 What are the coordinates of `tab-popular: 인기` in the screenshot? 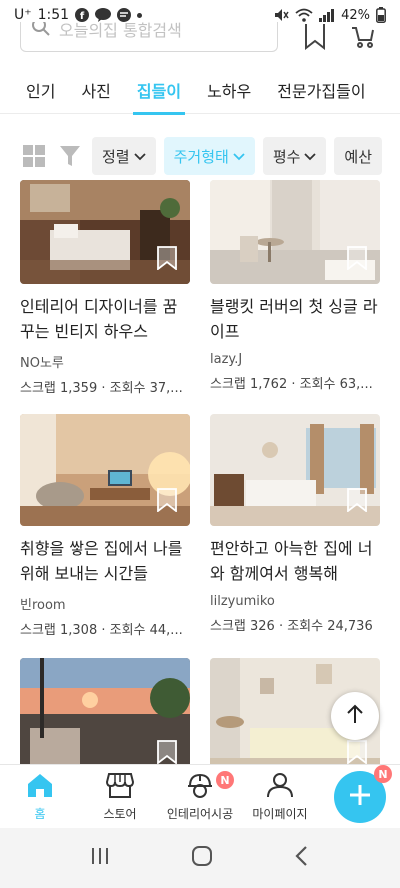 It's located at (40, 90).